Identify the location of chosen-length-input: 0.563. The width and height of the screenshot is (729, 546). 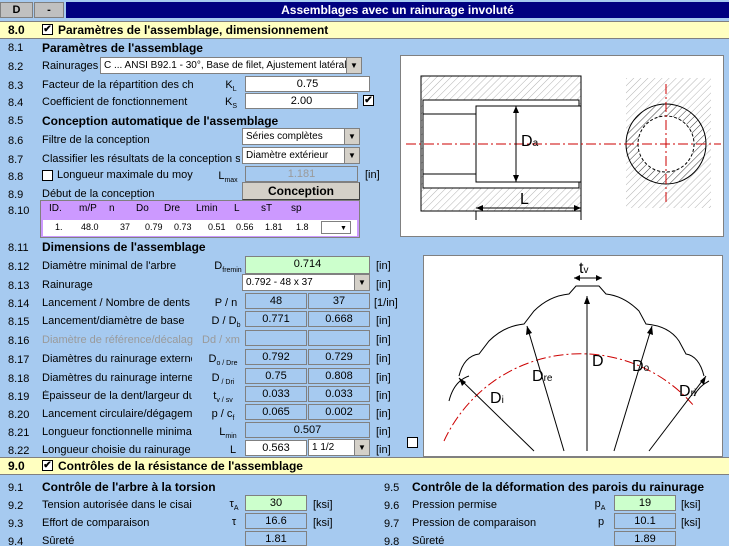
(276, 448).